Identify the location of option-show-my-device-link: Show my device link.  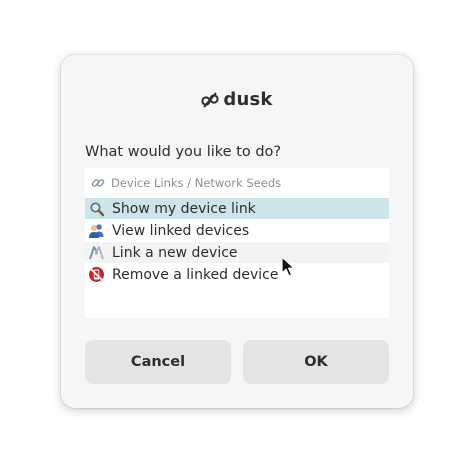
(237, 208).